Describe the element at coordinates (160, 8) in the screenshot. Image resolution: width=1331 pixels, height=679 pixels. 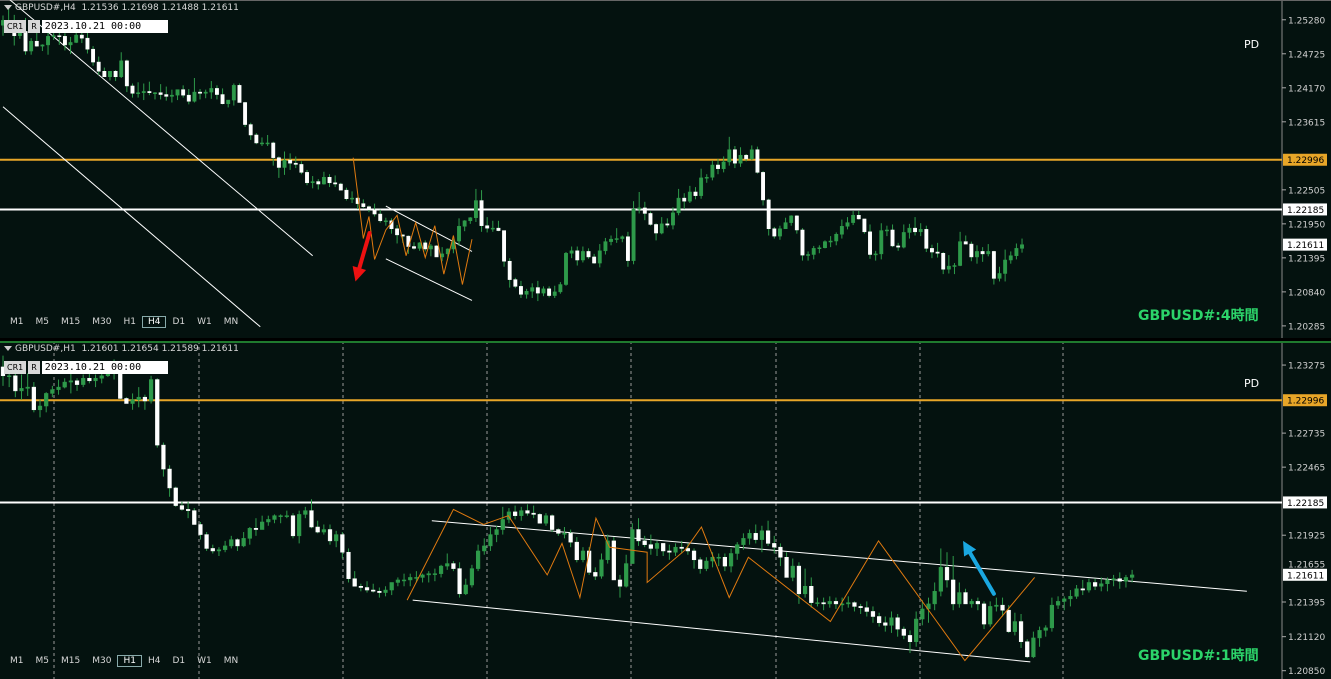
I see `ohlc-values: 1.21536 1.21698 1.21488 1.21611` at that location.